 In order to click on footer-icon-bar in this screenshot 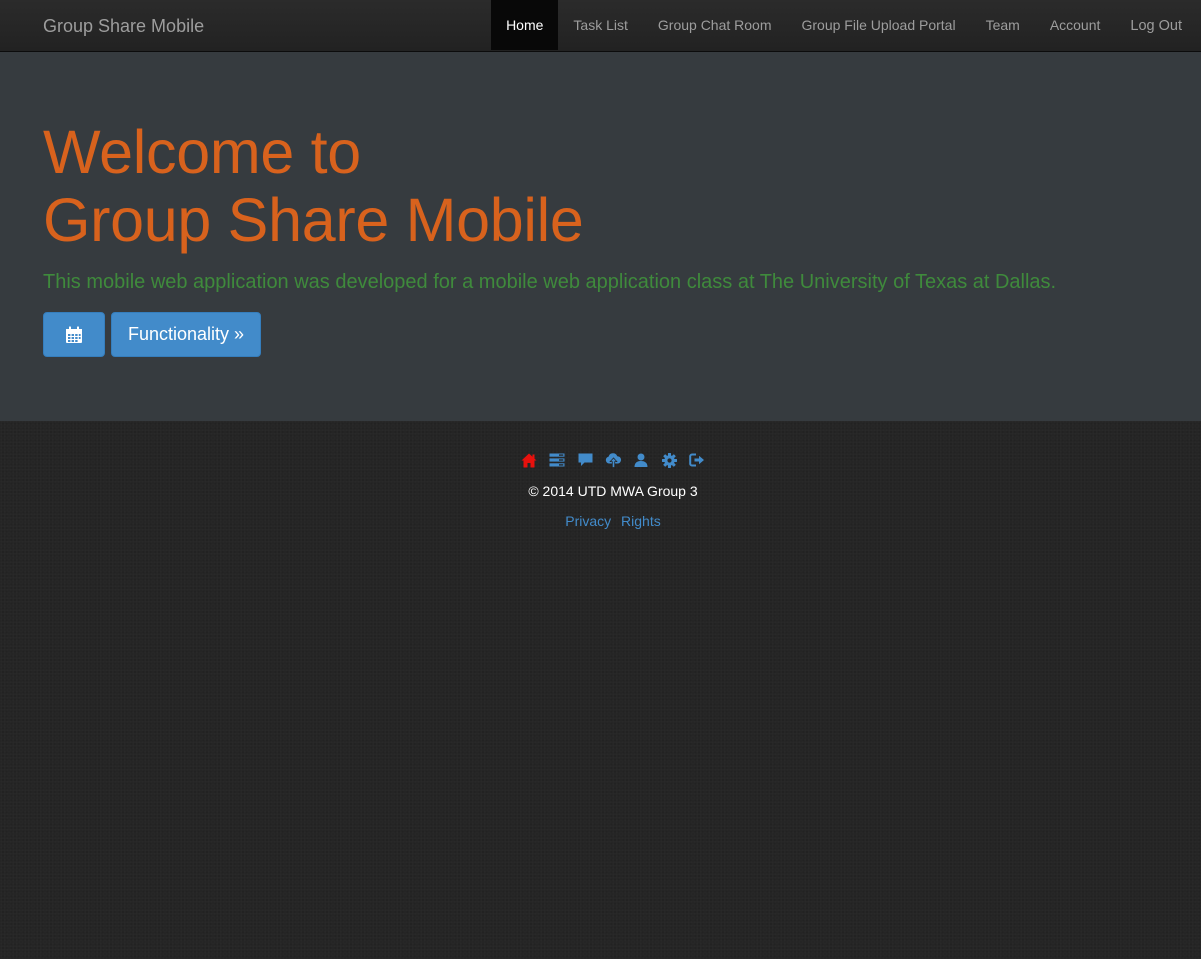, I will do `click(600, 460)`.